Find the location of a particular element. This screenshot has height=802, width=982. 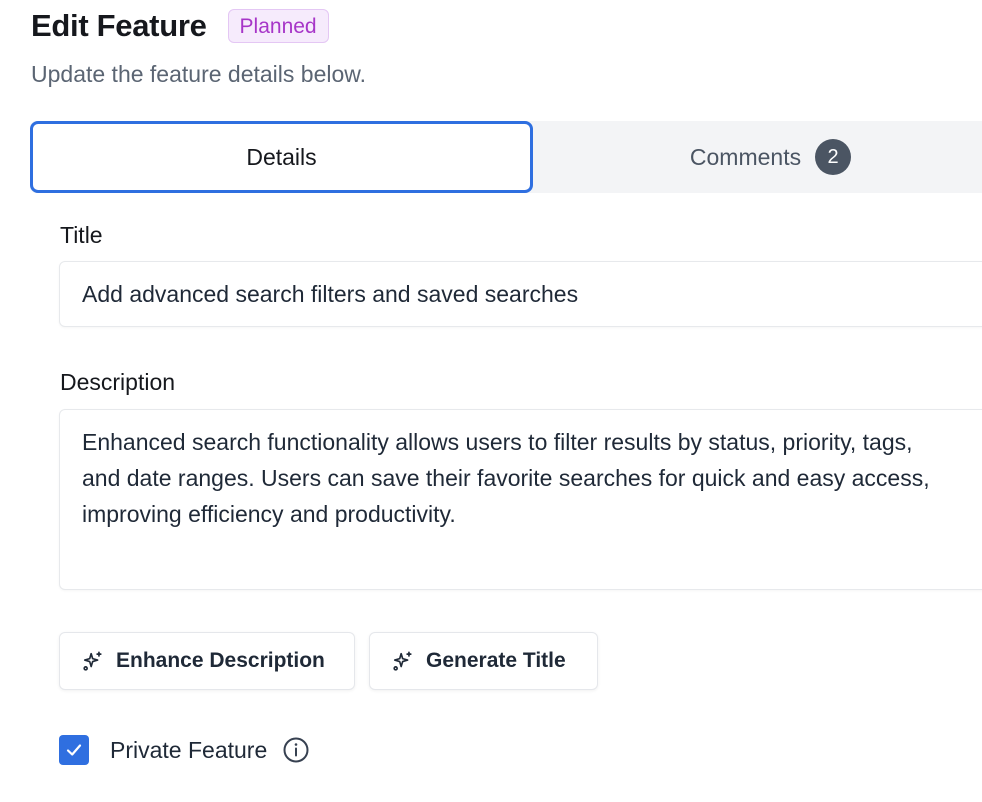

tab-details-label: Details is located at coordinates (281, 156).